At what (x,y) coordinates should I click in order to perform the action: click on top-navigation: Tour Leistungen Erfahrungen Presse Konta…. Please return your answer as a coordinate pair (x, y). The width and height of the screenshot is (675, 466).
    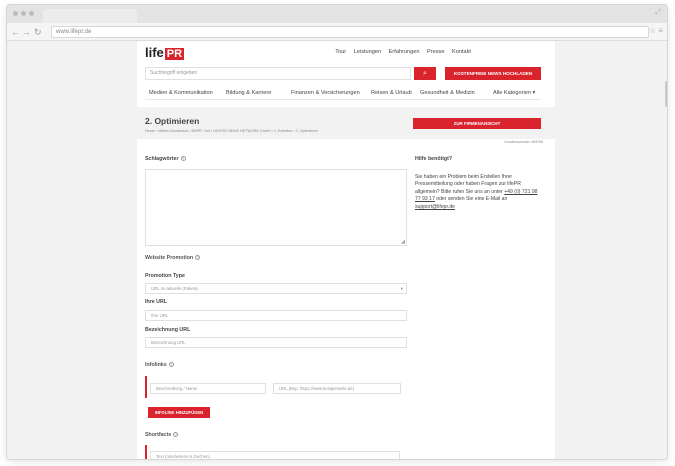
    Looking at the image, I should click on (400, 52).